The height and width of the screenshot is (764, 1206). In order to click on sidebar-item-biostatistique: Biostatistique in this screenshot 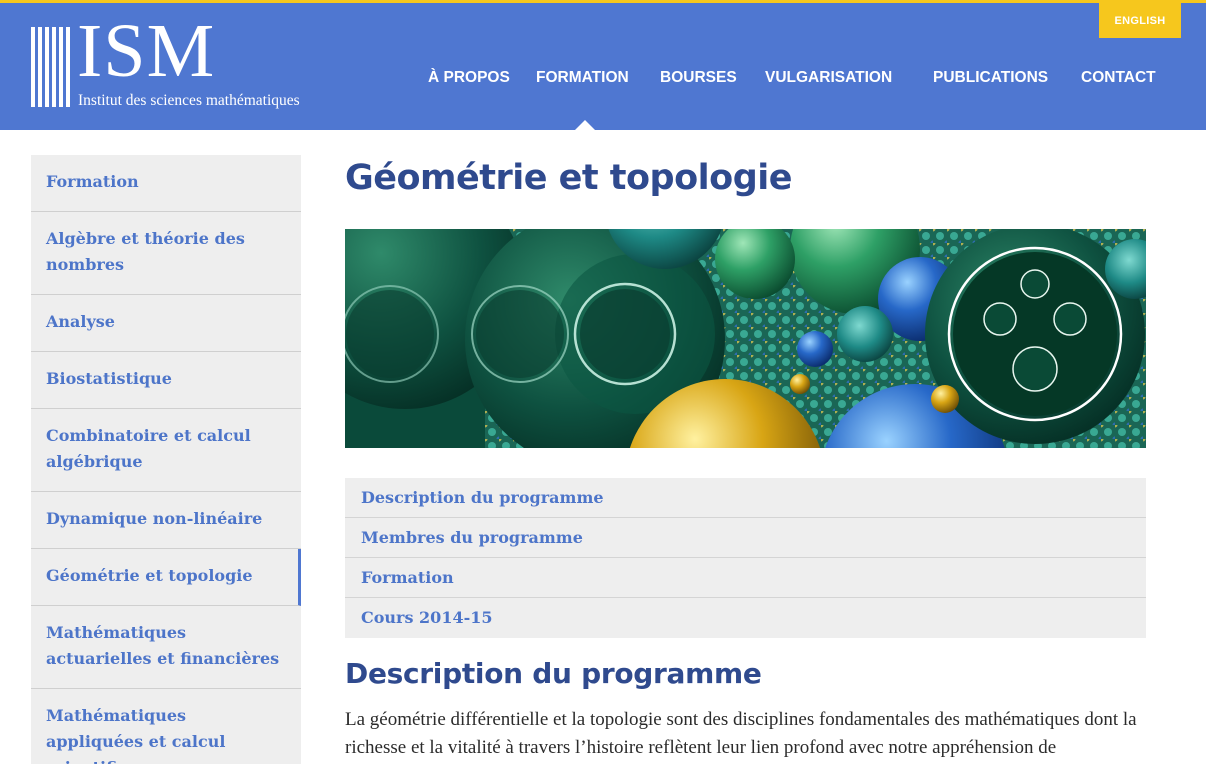, I will do `click(166, 380)`.